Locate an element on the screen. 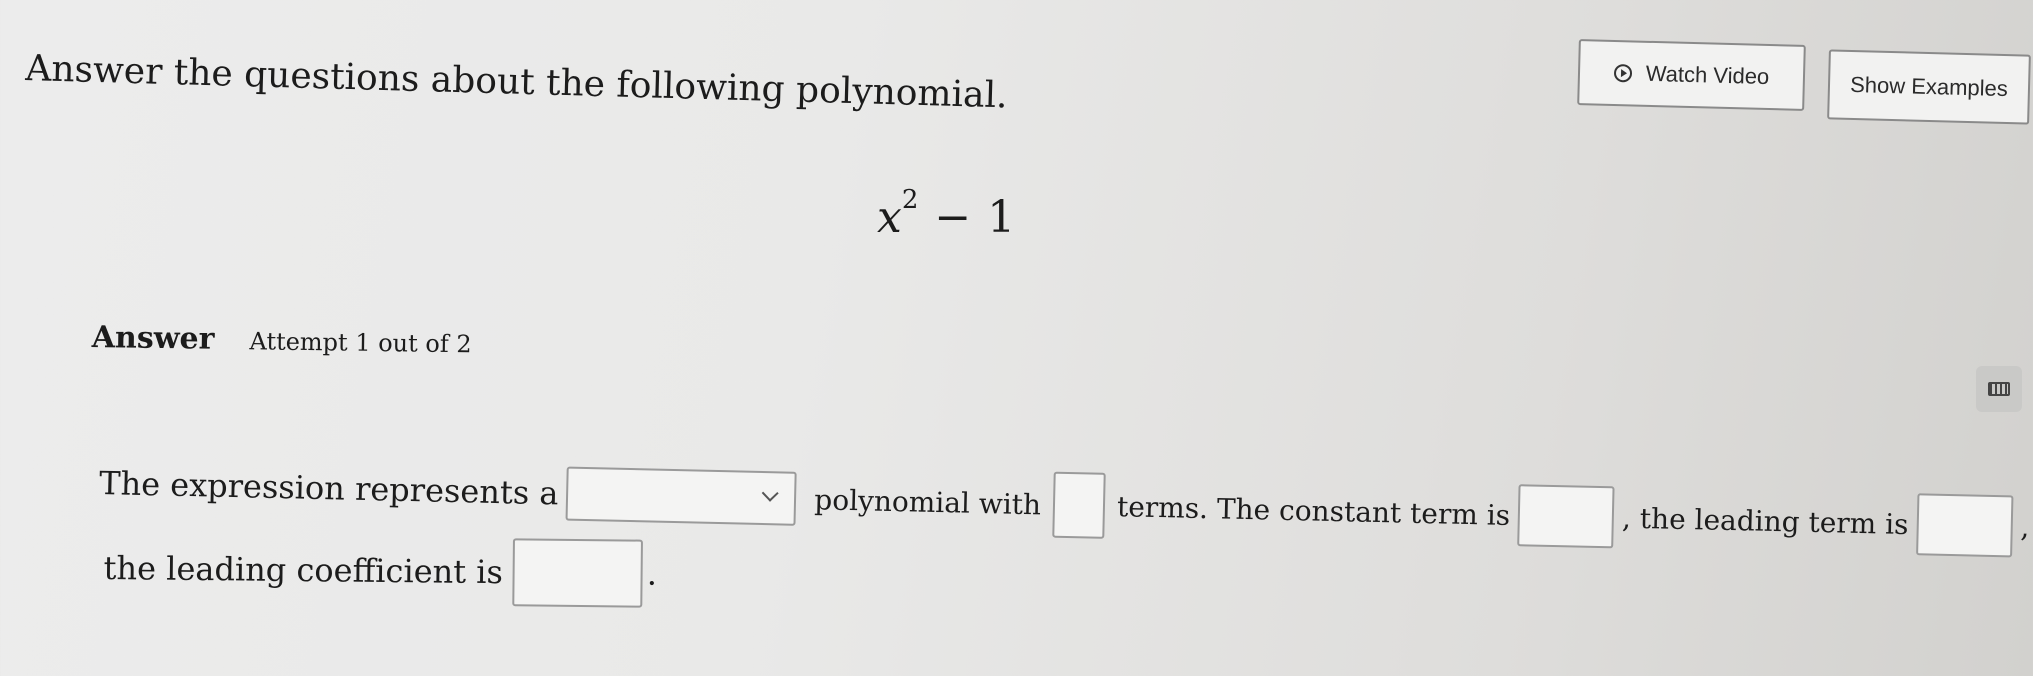 The image size is (2033, 676). sentence-text-3: terms. The constant term is is located at coordinates (1313, 510).